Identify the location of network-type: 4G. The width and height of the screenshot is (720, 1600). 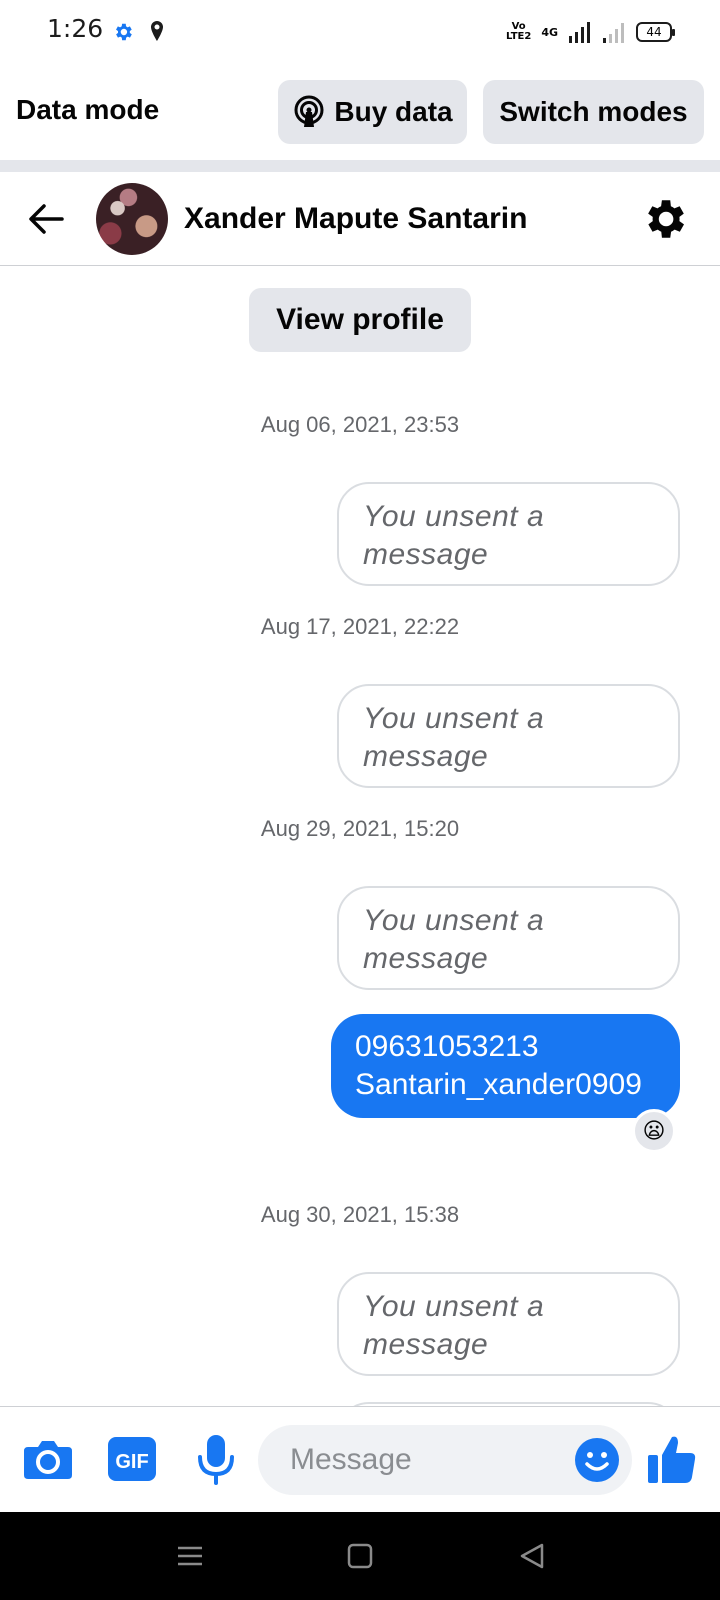
(549, 32).